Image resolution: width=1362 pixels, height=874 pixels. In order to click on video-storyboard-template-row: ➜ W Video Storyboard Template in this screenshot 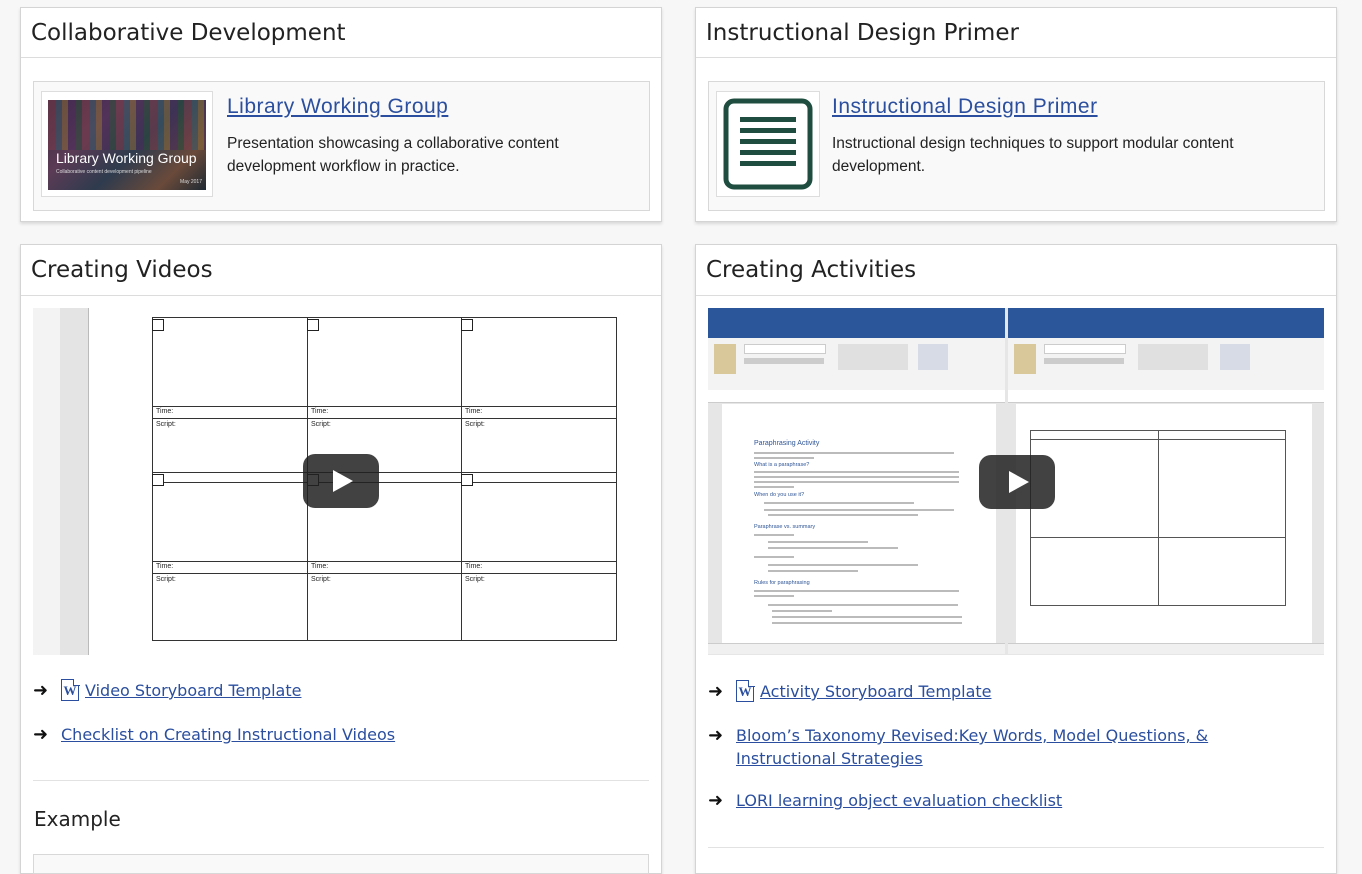, I will do `click(167, 690)`.